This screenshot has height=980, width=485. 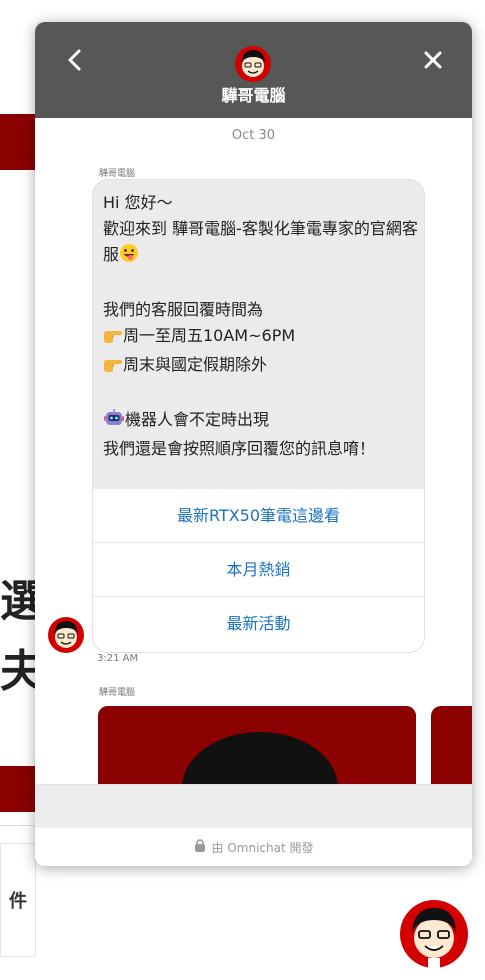 I want to click on message-line: 周一至周五10AM~6PM, so click(x=209, y=335).